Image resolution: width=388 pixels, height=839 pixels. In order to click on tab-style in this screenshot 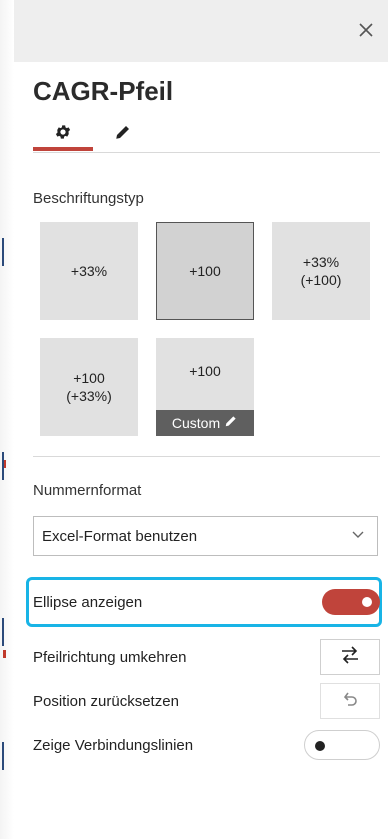, I will do `click(123, 134)`.